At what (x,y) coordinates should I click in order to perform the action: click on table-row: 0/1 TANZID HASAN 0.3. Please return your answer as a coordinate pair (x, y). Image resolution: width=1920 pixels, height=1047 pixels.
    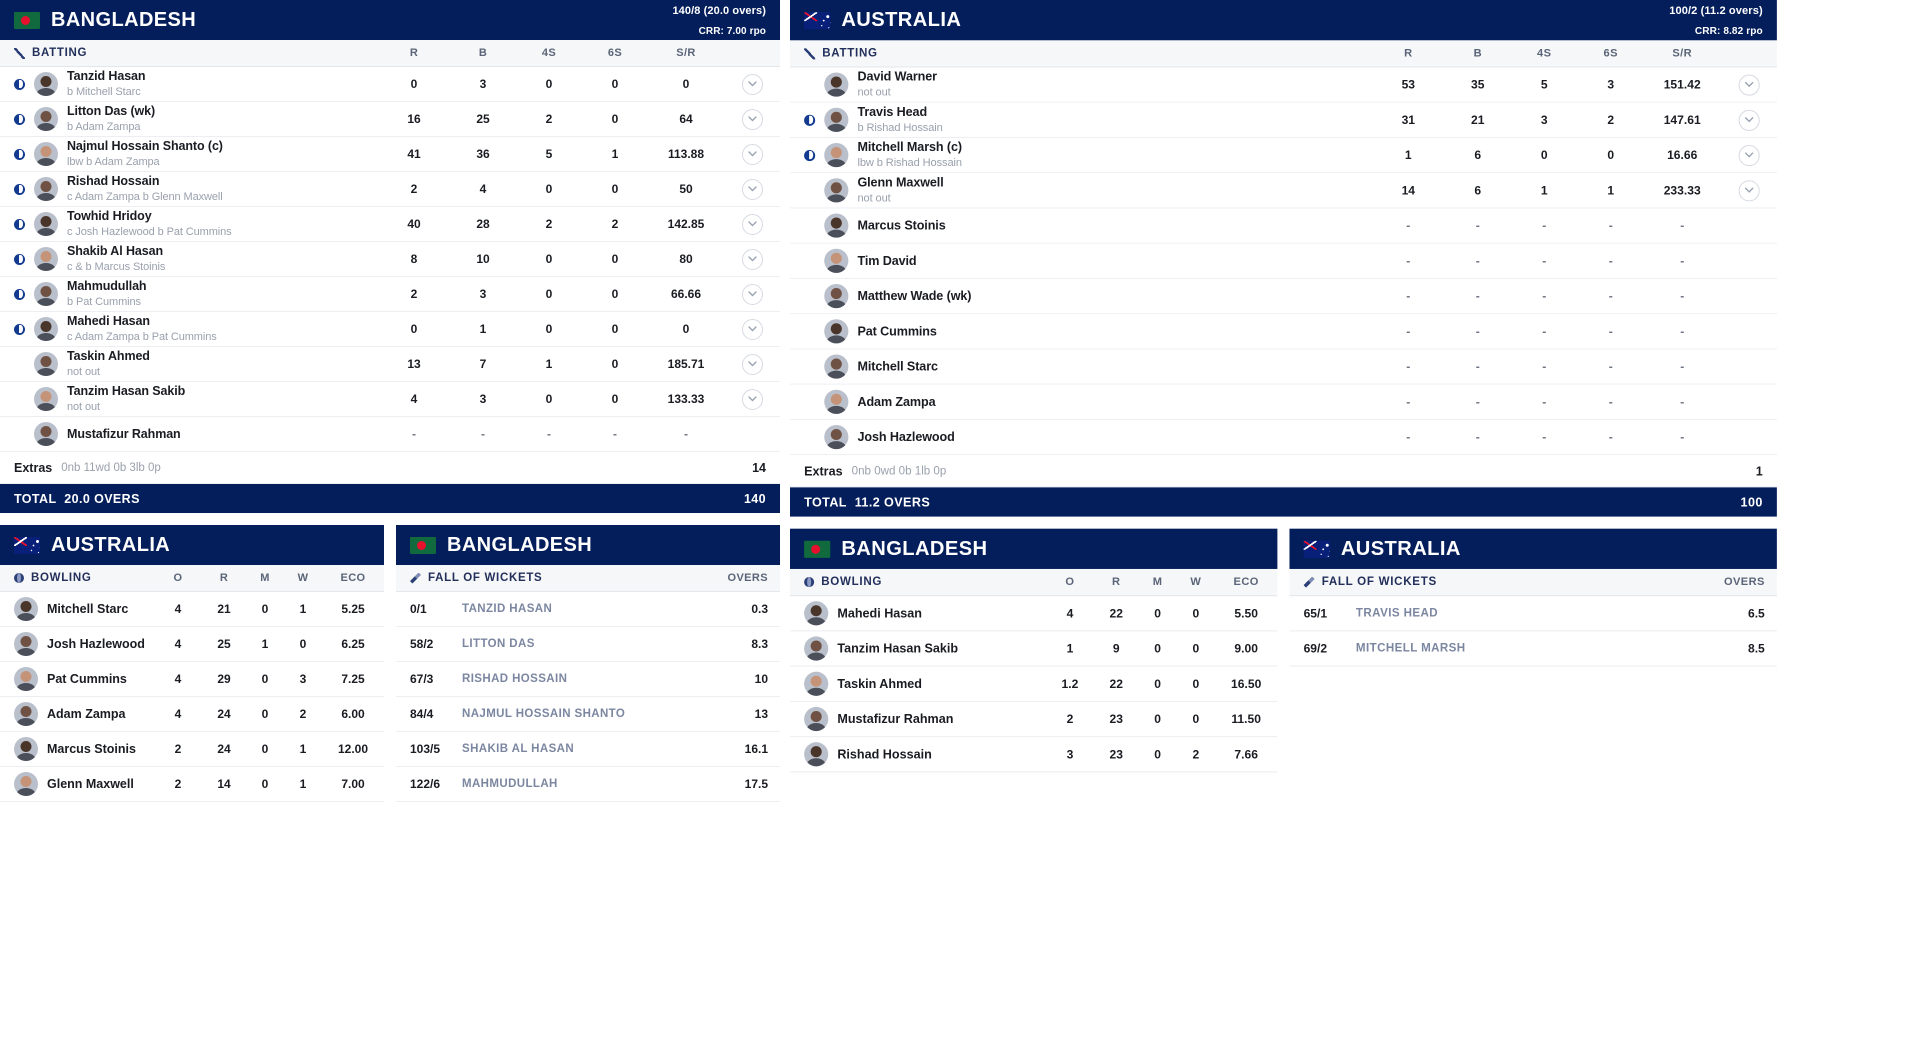
    Looking at the image, I should click on (588, 609).